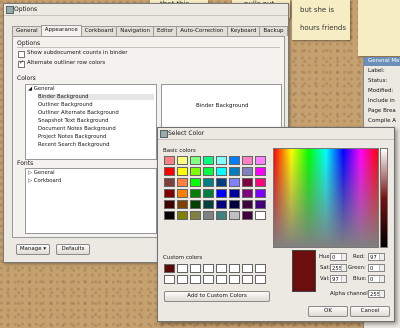  Describe the element at coordinates (326, 198) in the screenshot. I see `hue-saturation-picker` at that location.